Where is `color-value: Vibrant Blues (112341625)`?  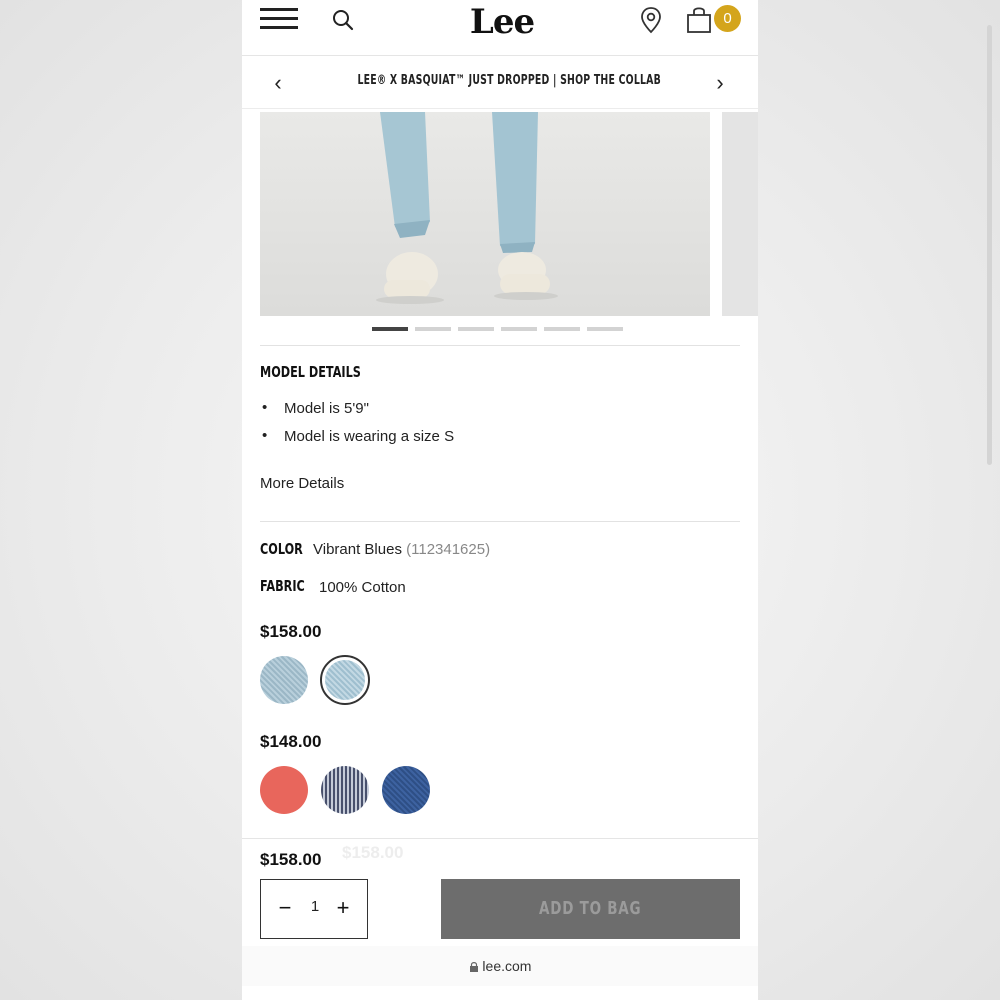 color-value: Vibrant Blues (112341625) is located at coordinates (401, 549).